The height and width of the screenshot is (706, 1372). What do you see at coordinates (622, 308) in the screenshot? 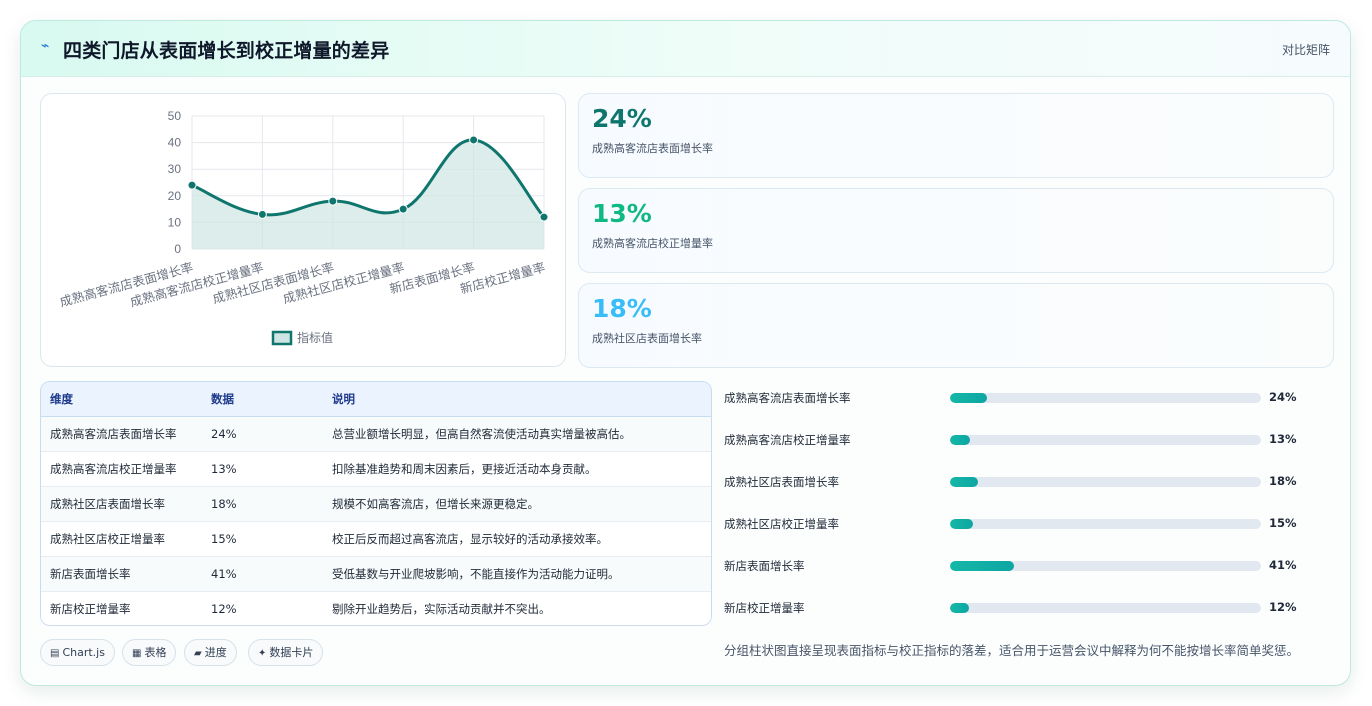
I see `stat-value: 18%` at bounding box center [622, 308].